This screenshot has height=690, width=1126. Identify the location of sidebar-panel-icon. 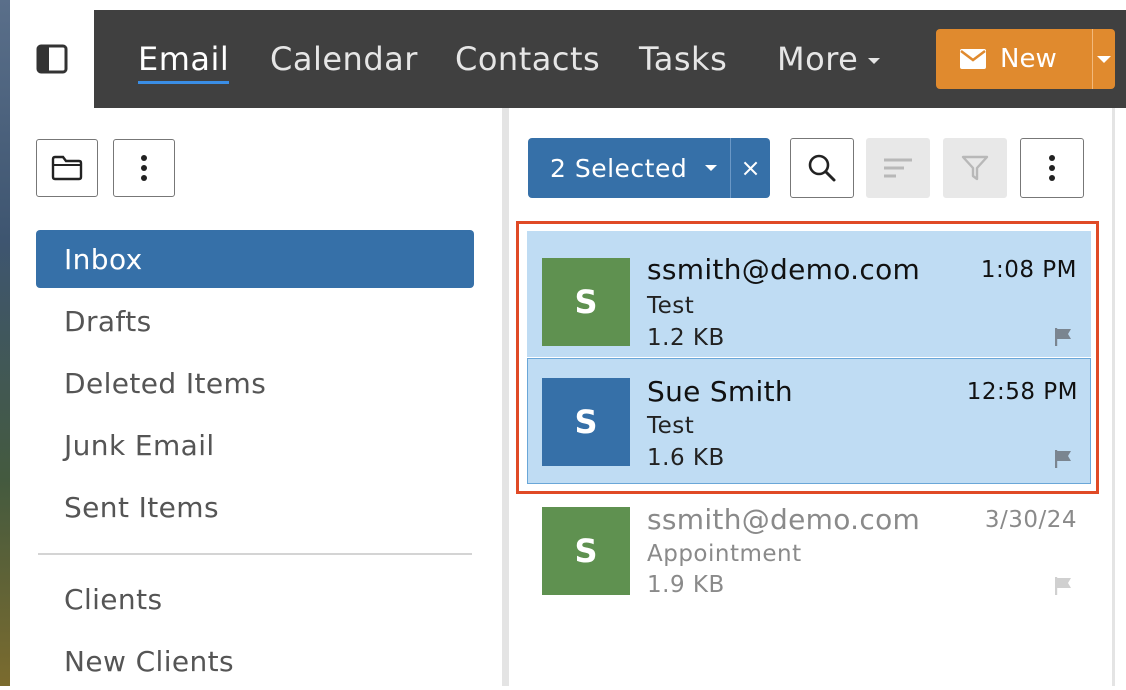
(52, 59).